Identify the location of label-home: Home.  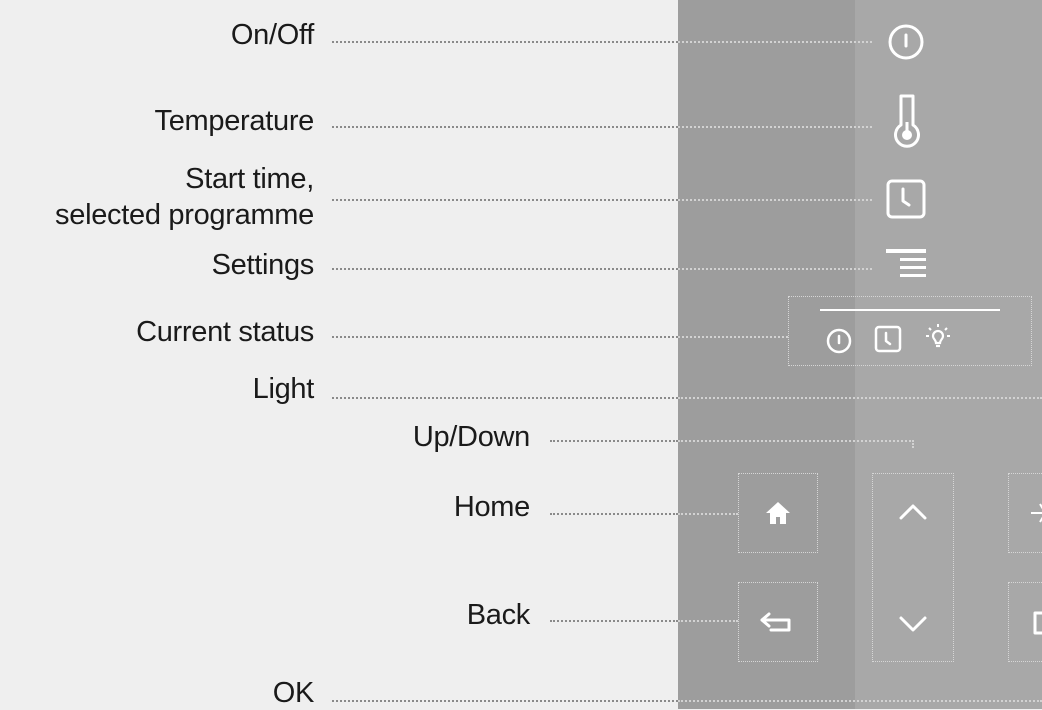
(491, 507).